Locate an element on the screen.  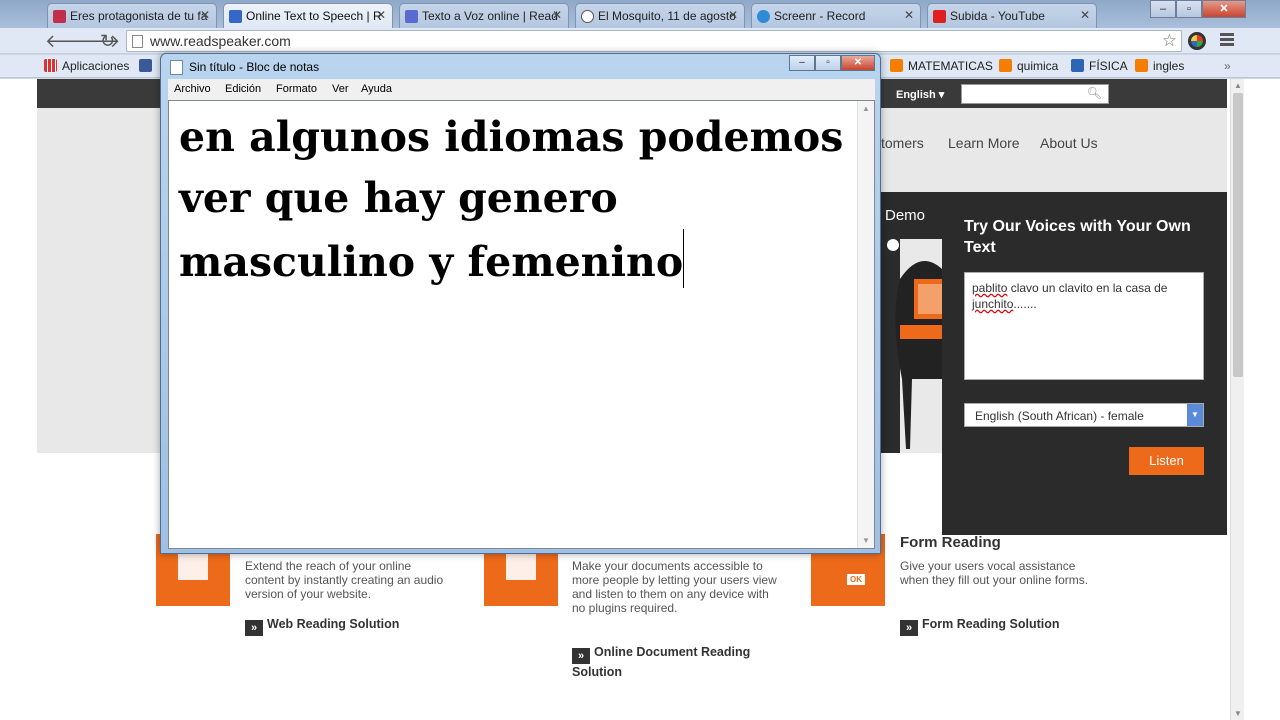
site-search-input: 🔍︎ is located at coordinates (1035, 94).